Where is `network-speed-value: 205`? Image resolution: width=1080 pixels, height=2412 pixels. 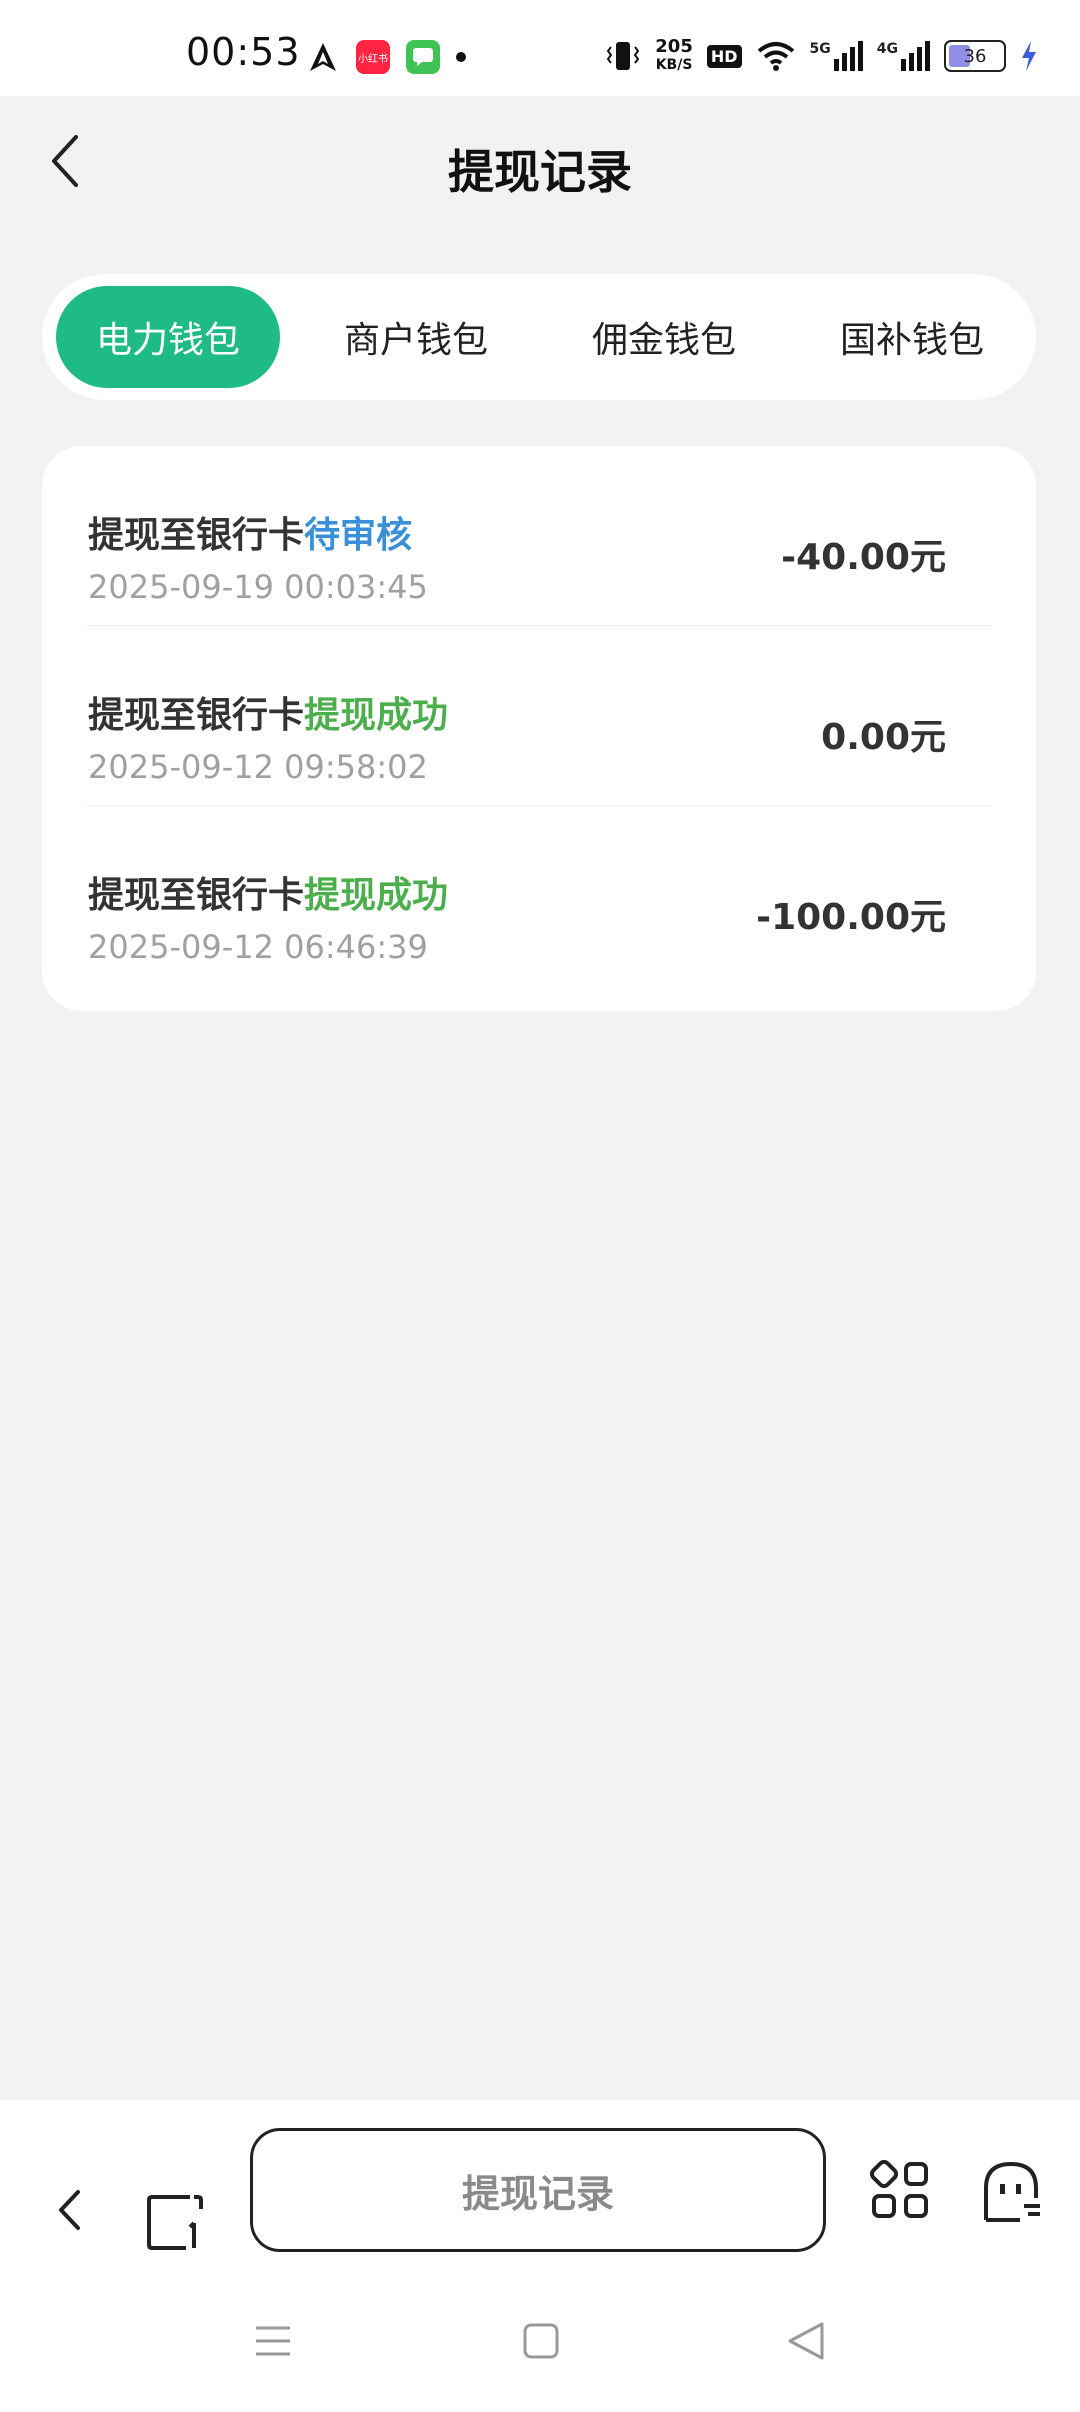 network-speed-value: 205 is located at coordinates (674, 46).